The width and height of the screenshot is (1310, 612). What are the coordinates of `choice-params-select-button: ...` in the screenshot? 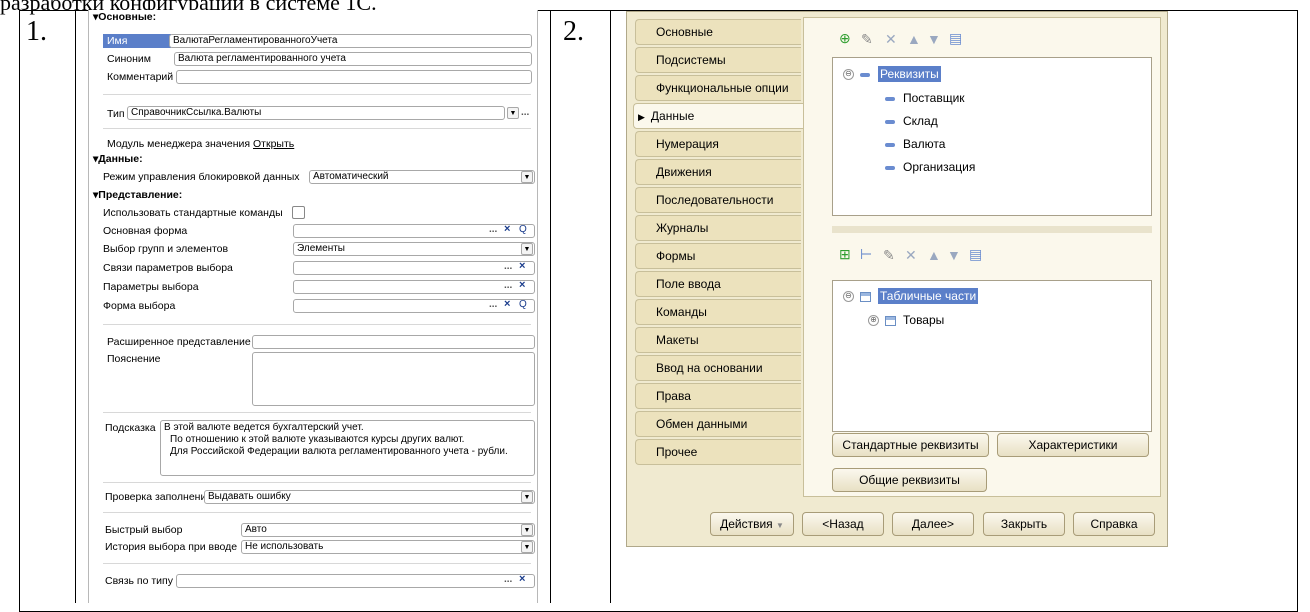 It's located at (508, 285).